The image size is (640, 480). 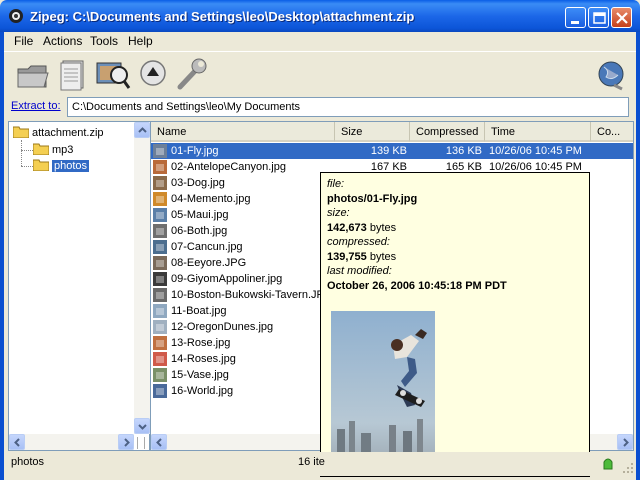 I want to click on tooltip-compressed-unit: bytes, so click(x=381, y=256).